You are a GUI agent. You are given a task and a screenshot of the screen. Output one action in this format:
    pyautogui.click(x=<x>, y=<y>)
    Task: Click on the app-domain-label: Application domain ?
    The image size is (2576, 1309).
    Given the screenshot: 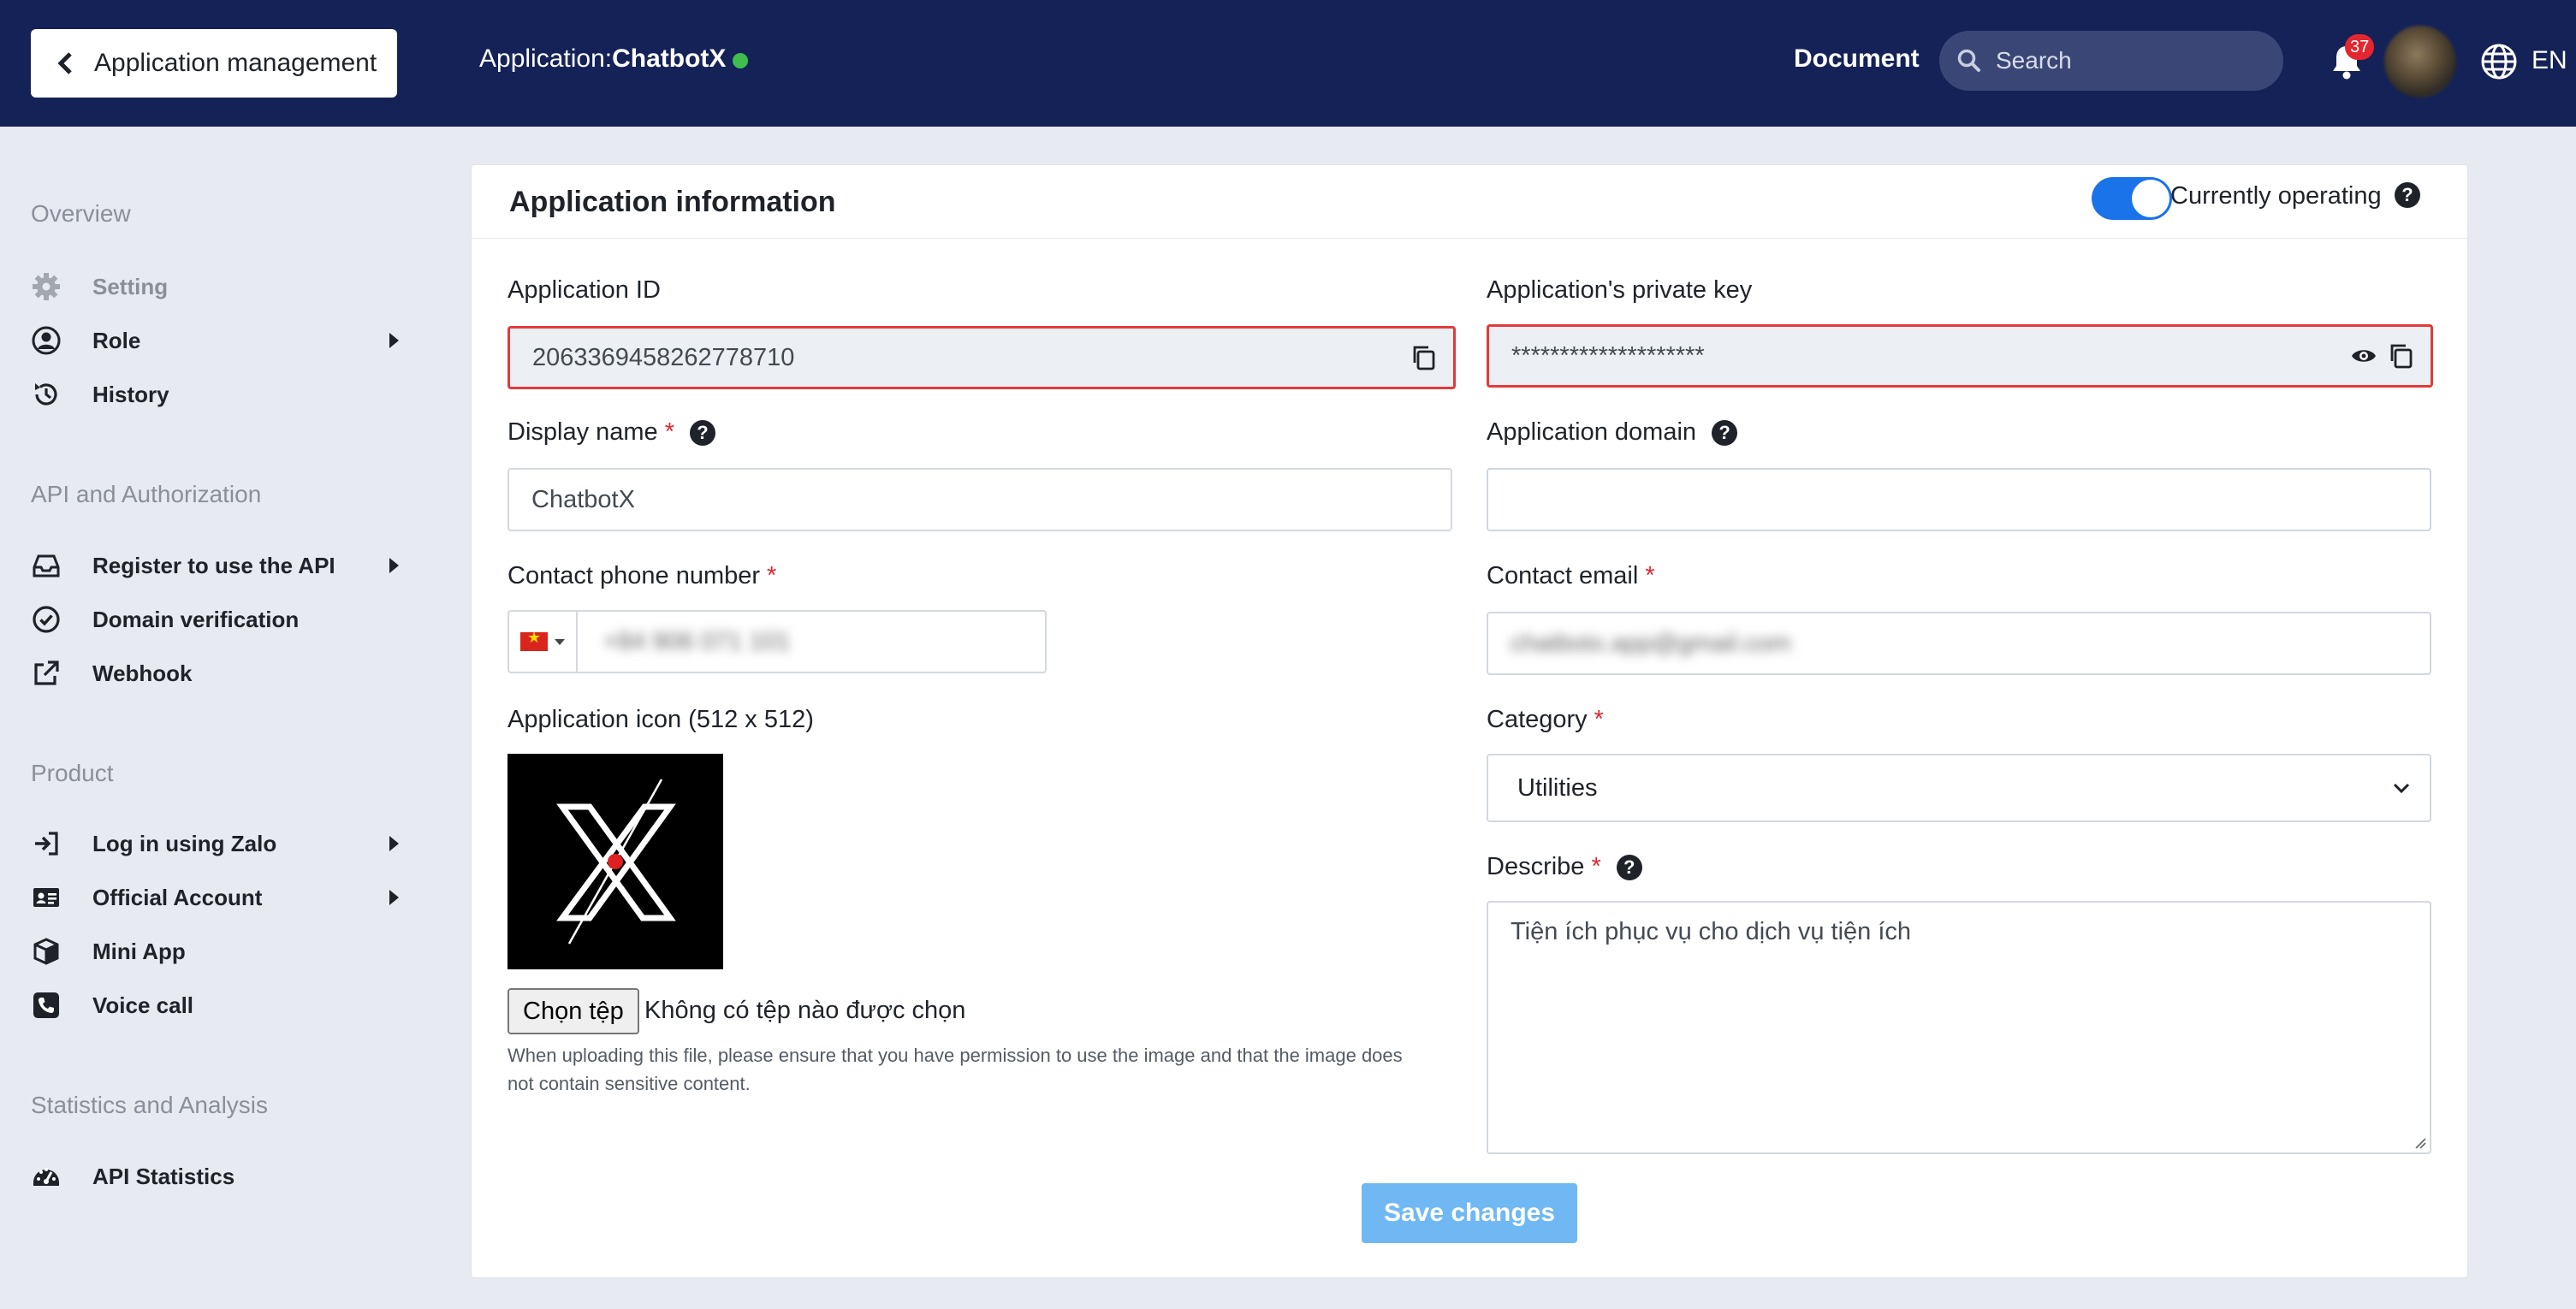 What is the action you would take?
    pyautogui.click(x=1612, y=432)
    